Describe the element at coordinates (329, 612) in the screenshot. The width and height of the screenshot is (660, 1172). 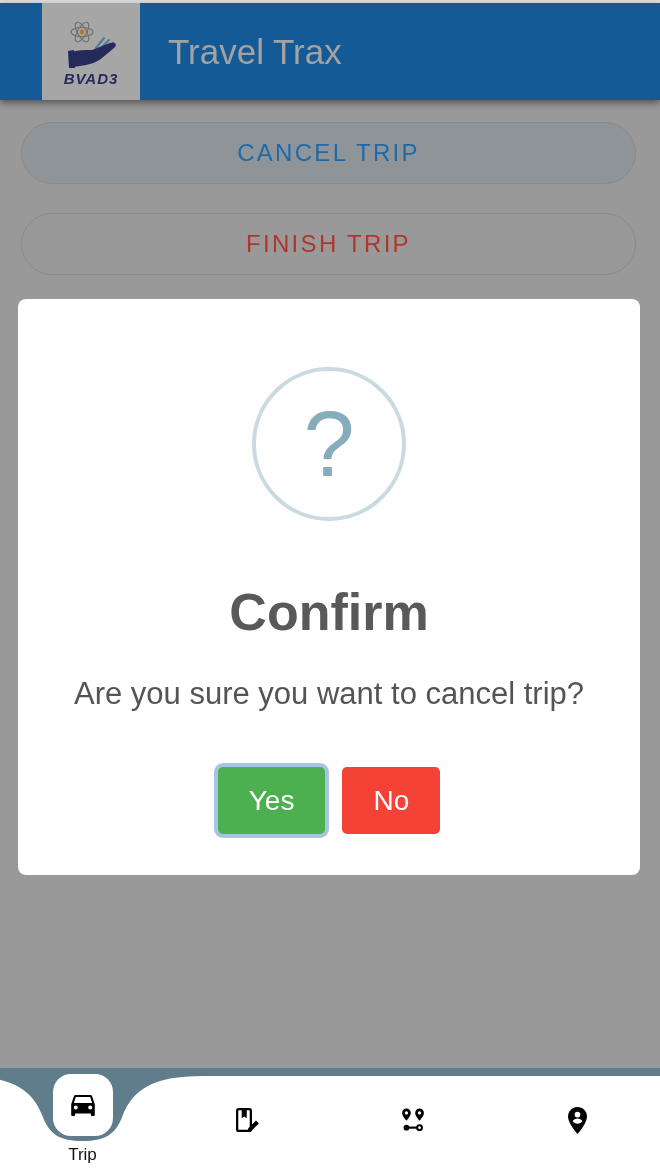
I see `dialog-title: Confirm` at that location.